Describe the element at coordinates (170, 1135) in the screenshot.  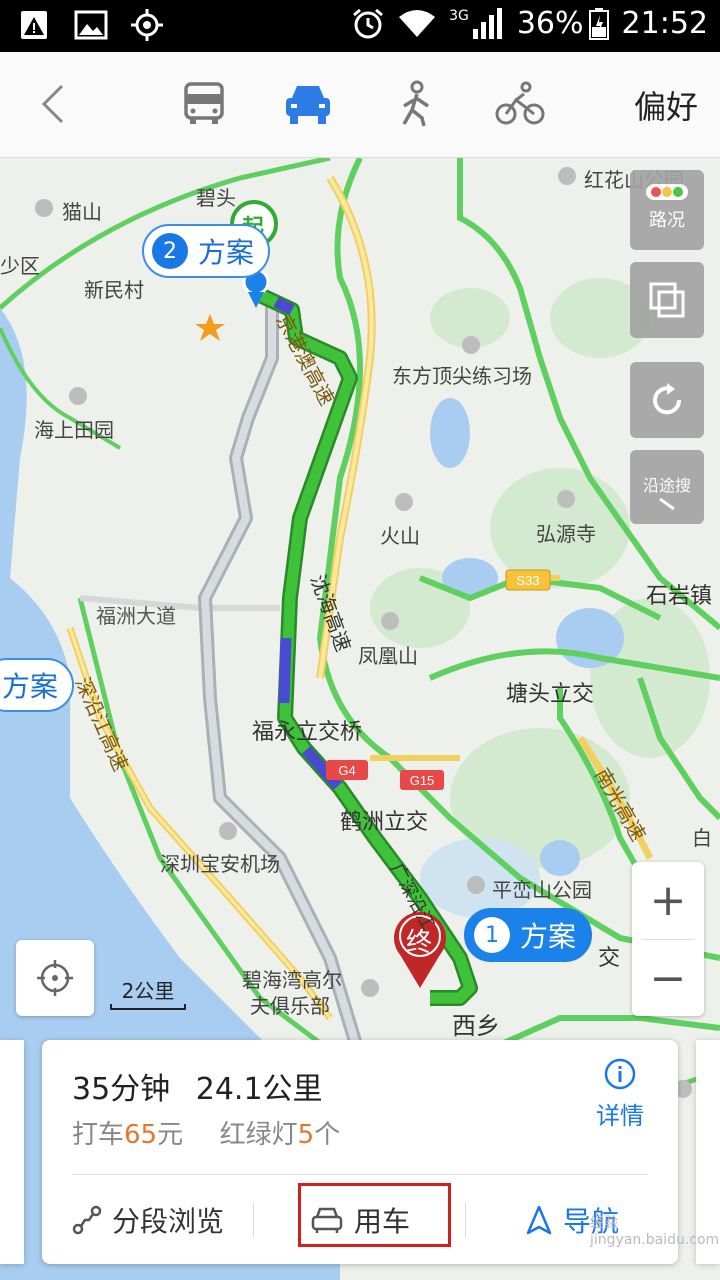
I see `taxi-unit: 元` at that location.